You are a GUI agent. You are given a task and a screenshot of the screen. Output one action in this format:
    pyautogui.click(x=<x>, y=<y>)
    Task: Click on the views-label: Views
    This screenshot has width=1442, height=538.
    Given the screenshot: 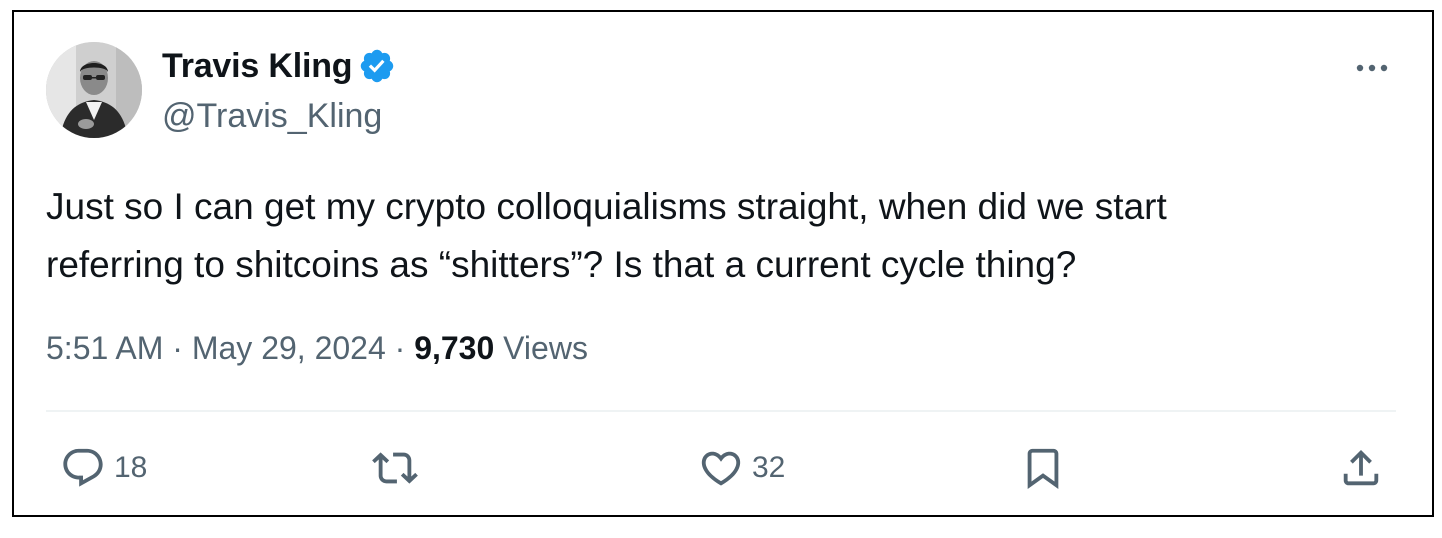 What is the action you would take?
    pyautogui.click(x=545, y=348)
    